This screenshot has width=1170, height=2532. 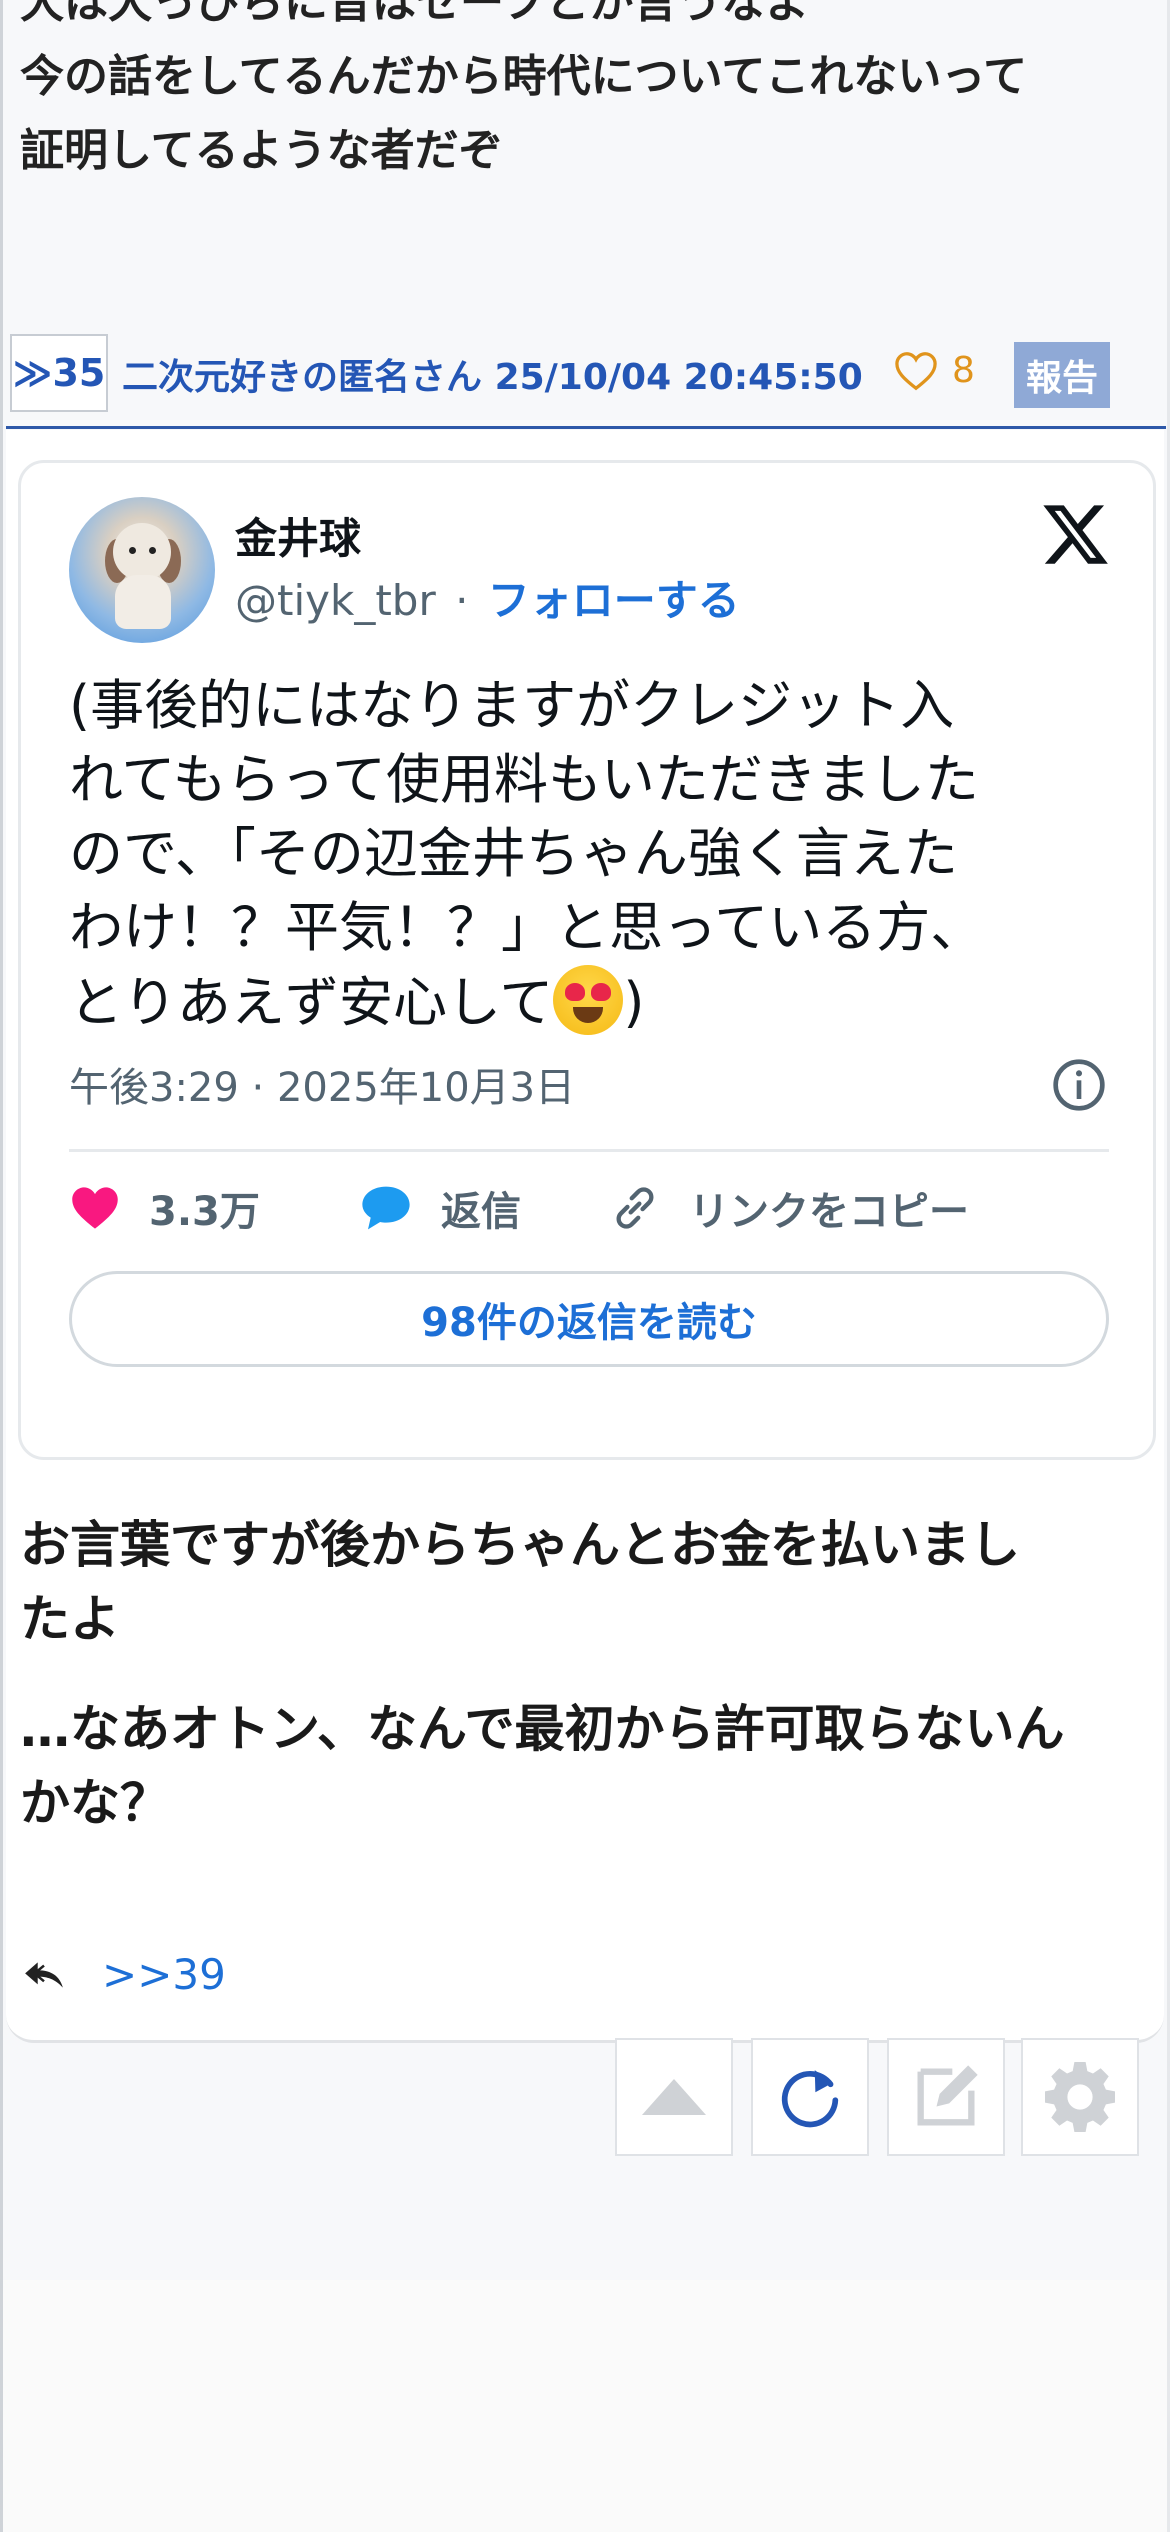 I want to click on tweet-reply-button: 返信, so click(x=440, y=1208).